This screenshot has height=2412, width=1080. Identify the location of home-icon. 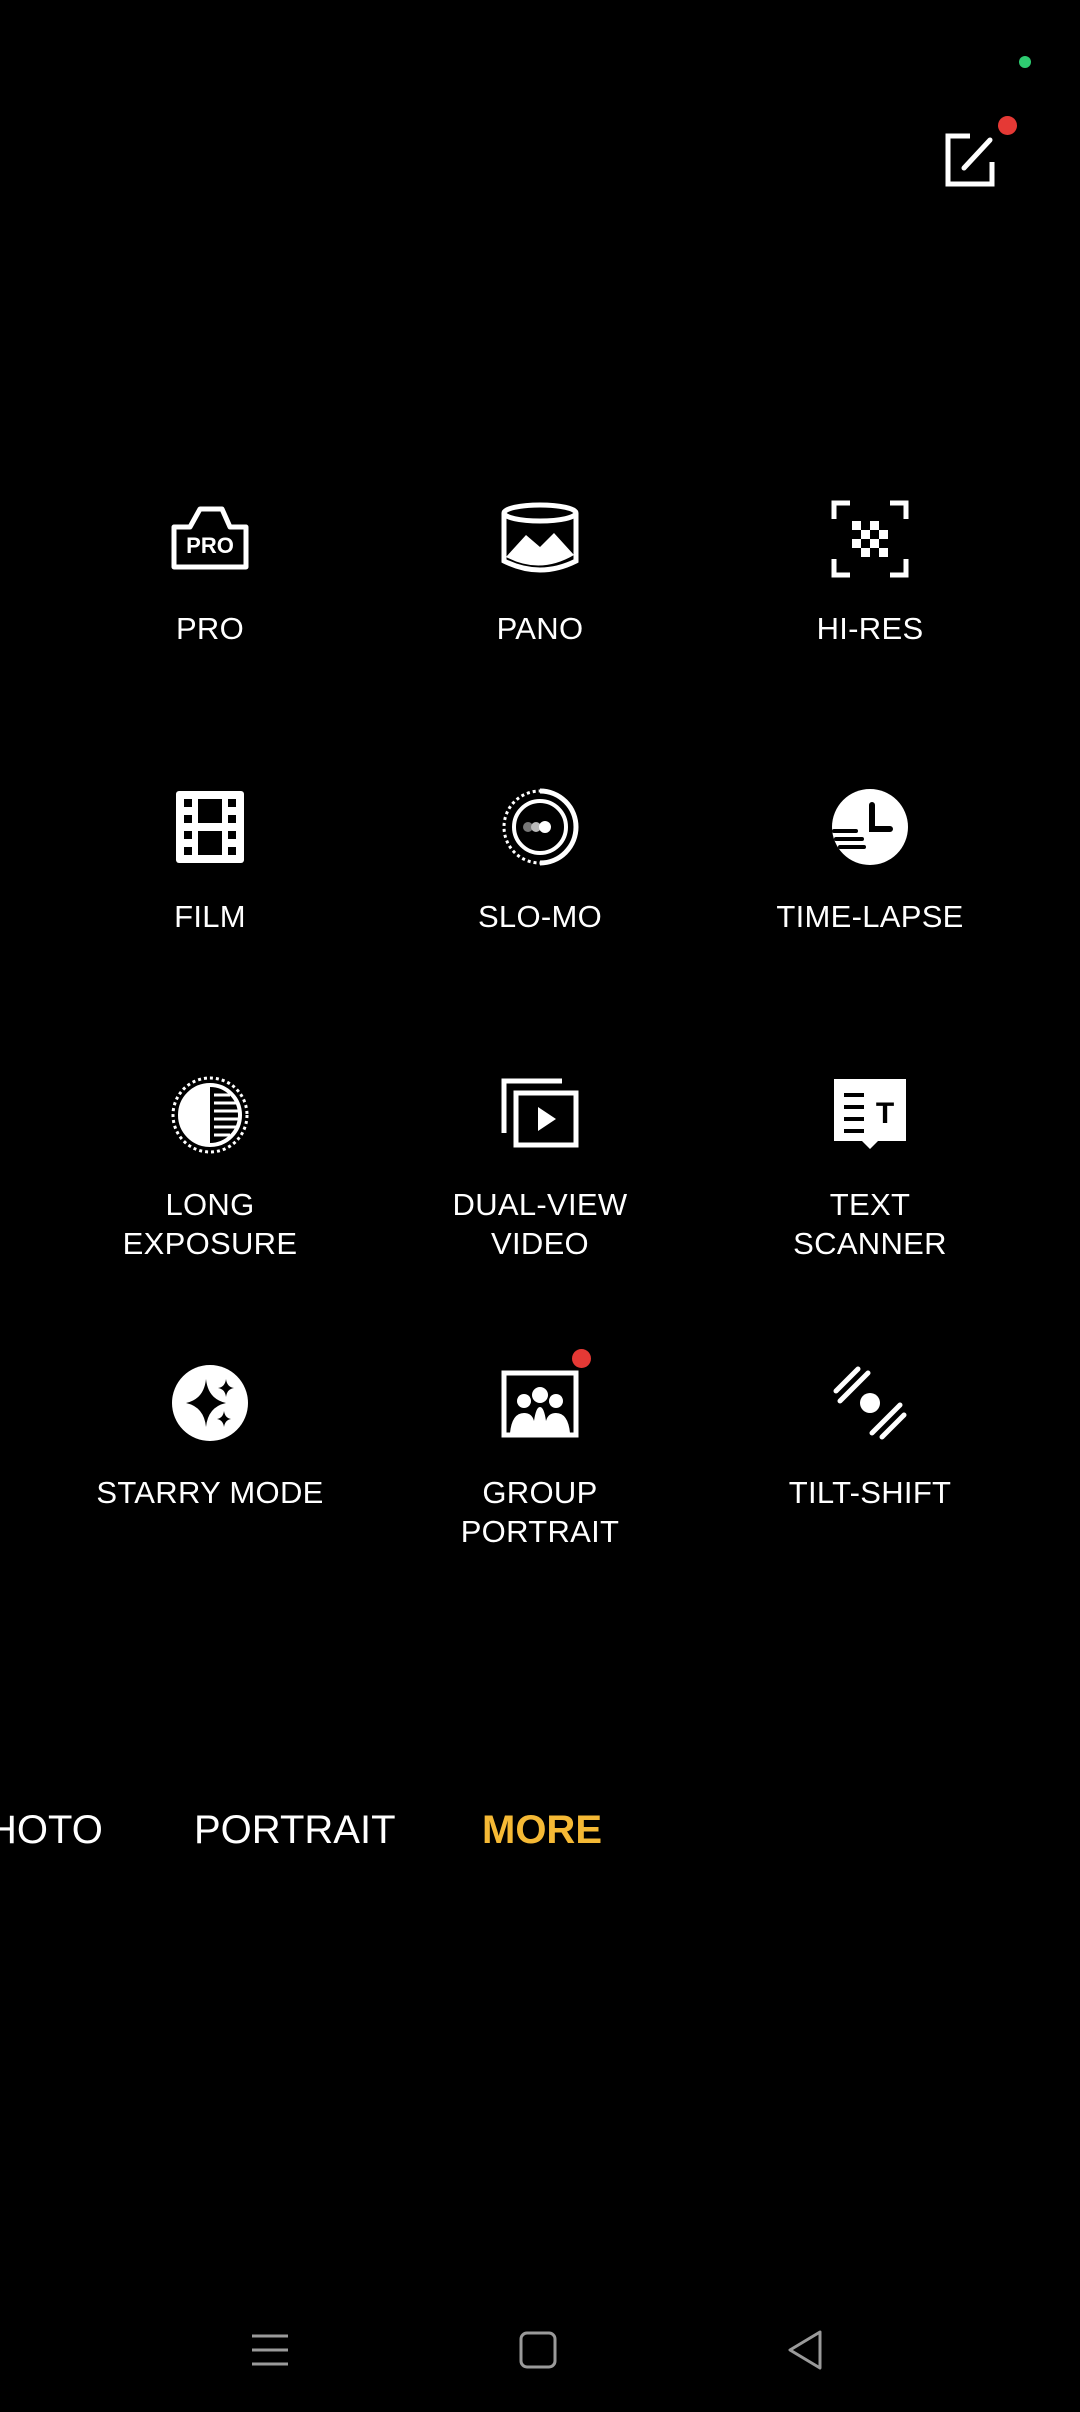
(538, 2350).